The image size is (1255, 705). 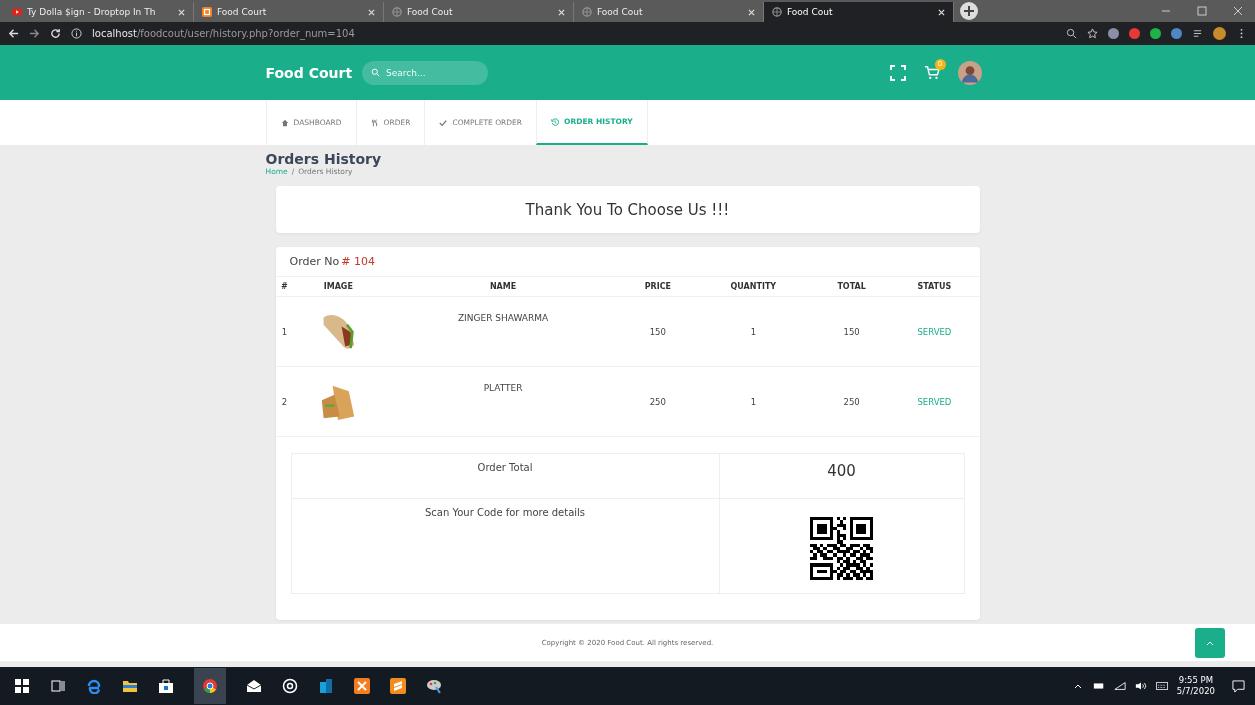 What do you see at coordinates (503, 401) in the screenshot?
I see `table-cell: PLATTER` at bounding box center [503, 401].